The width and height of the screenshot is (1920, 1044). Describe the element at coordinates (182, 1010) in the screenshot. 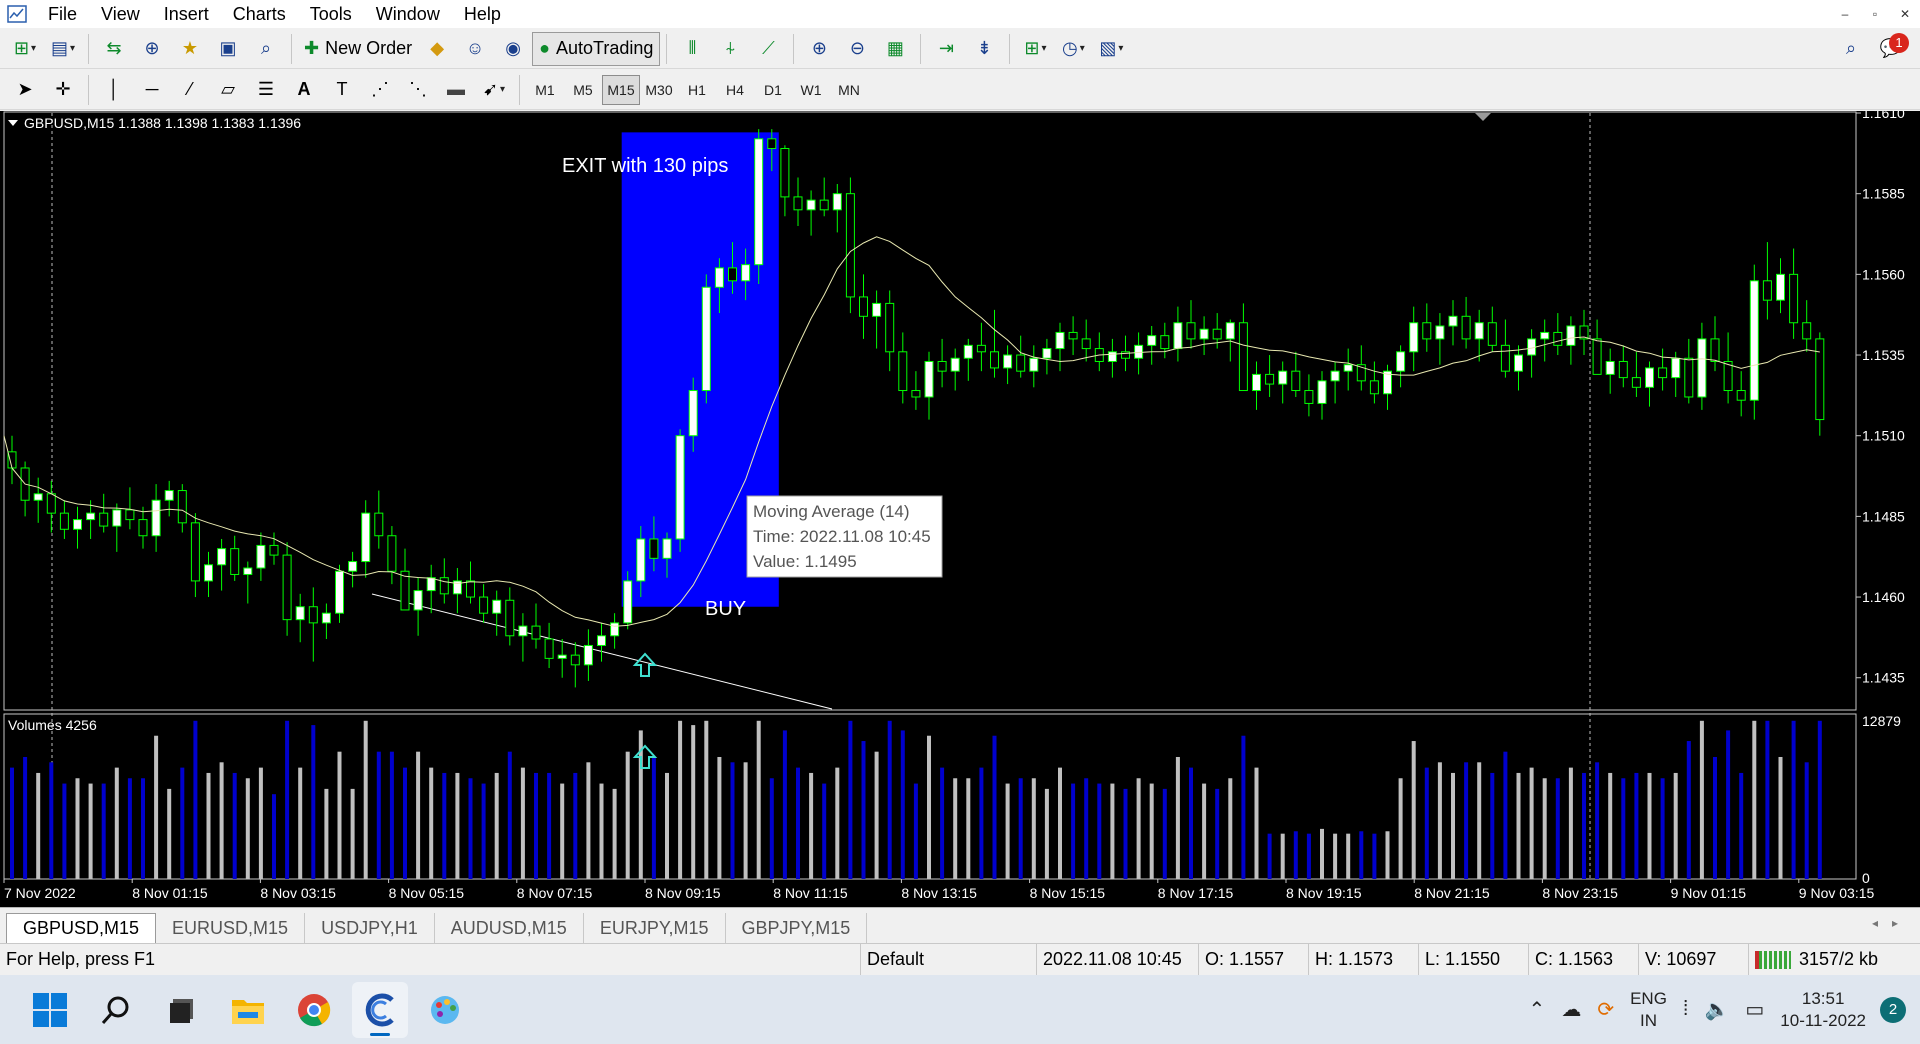

I see `task-view-icon` at that location.